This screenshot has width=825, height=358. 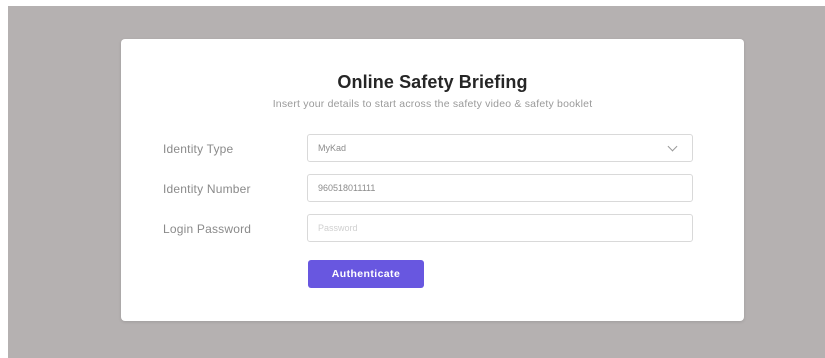 What do you see at coordinates (672, 146) in the screenshot?
I see `chevron-down-icon` at bounding box center [672, 146].